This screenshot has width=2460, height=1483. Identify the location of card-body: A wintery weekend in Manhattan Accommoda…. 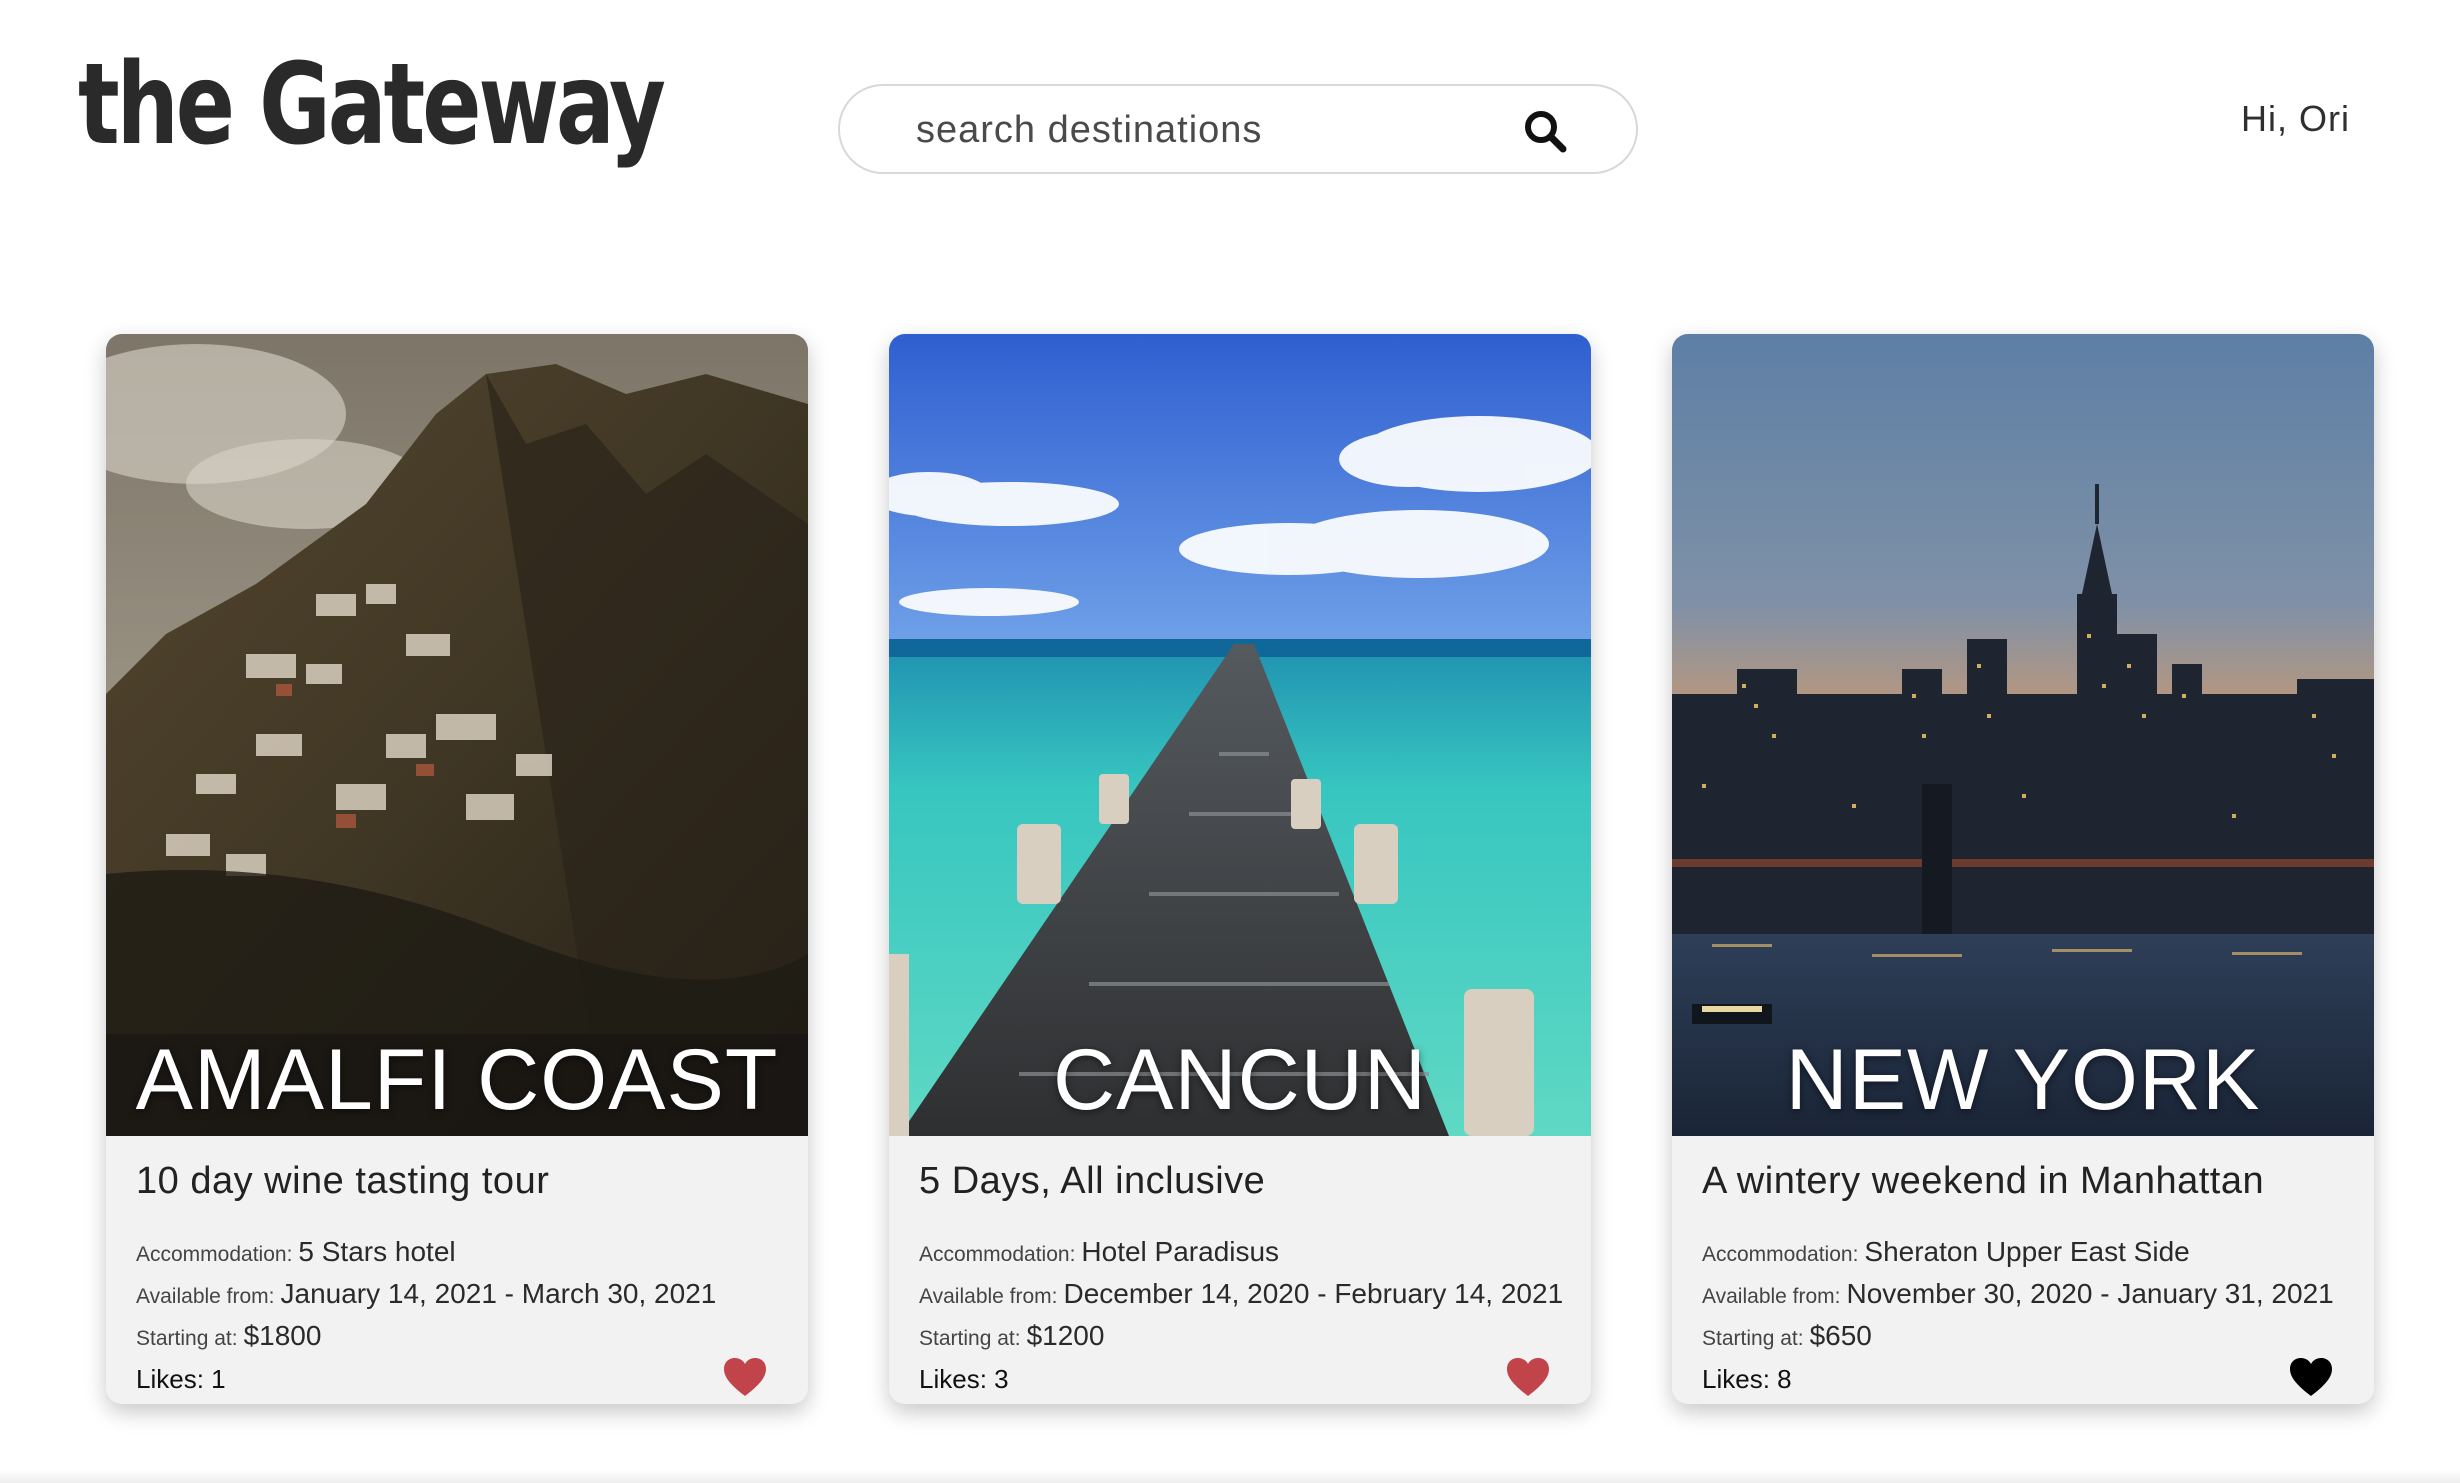
(2023, 1270).